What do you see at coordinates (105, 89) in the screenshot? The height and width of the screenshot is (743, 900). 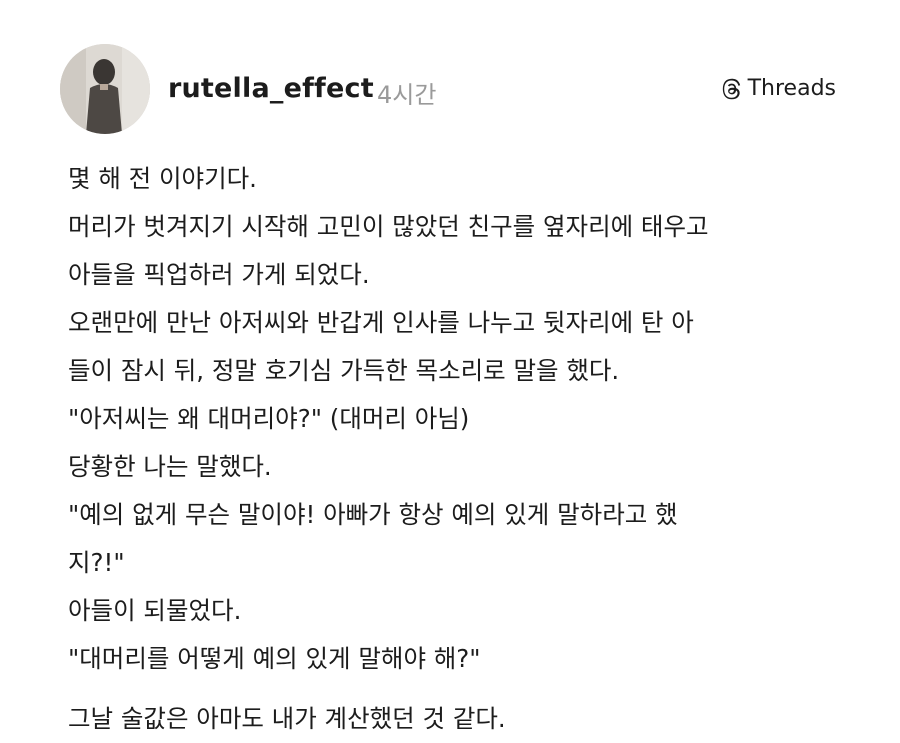 I see `avatar` at bounding box center [105, 89].